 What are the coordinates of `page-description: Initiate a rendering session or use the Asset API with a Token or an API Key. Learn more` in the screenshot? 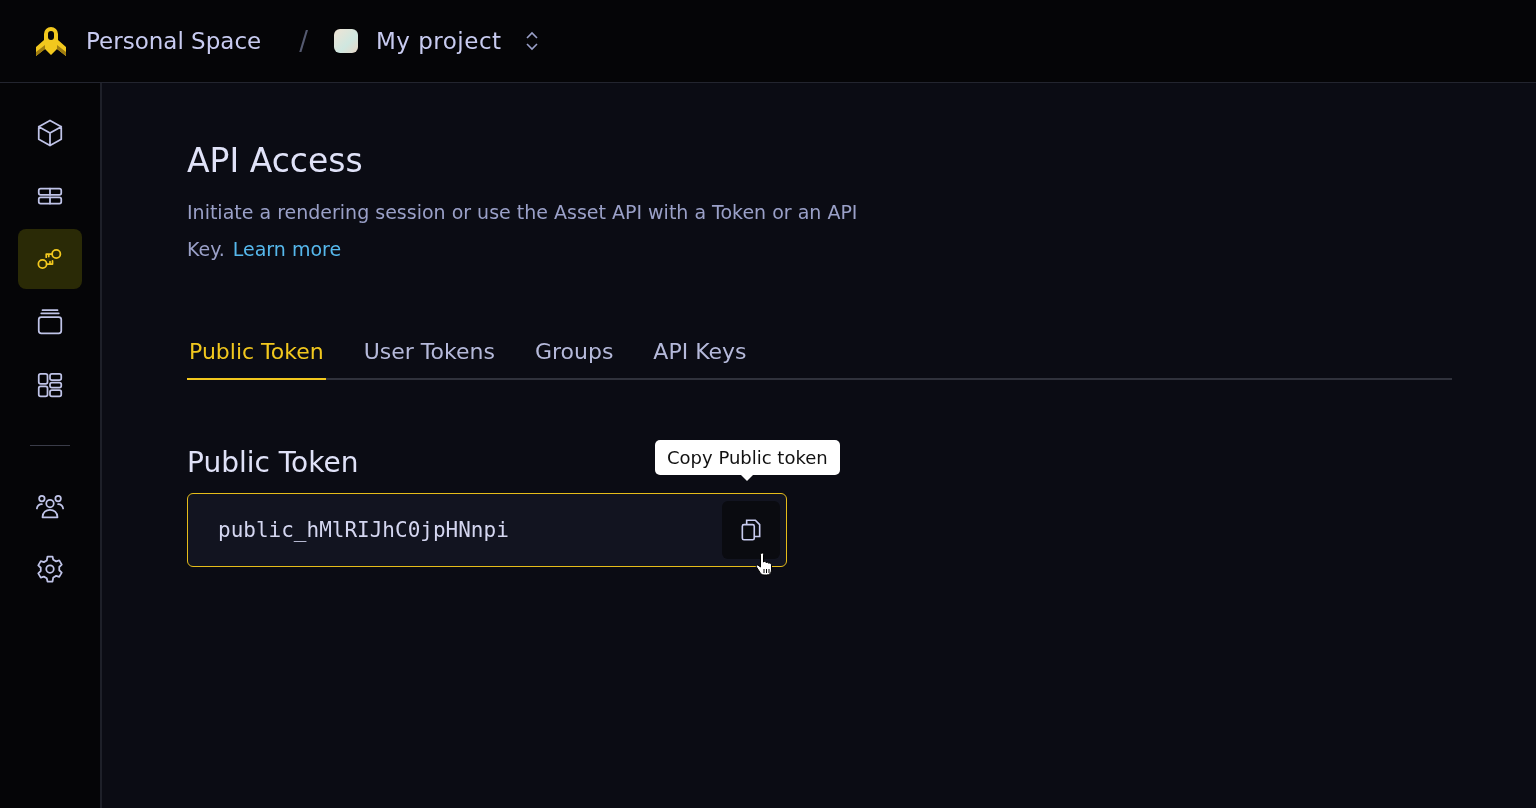 It's located at (523, 231).